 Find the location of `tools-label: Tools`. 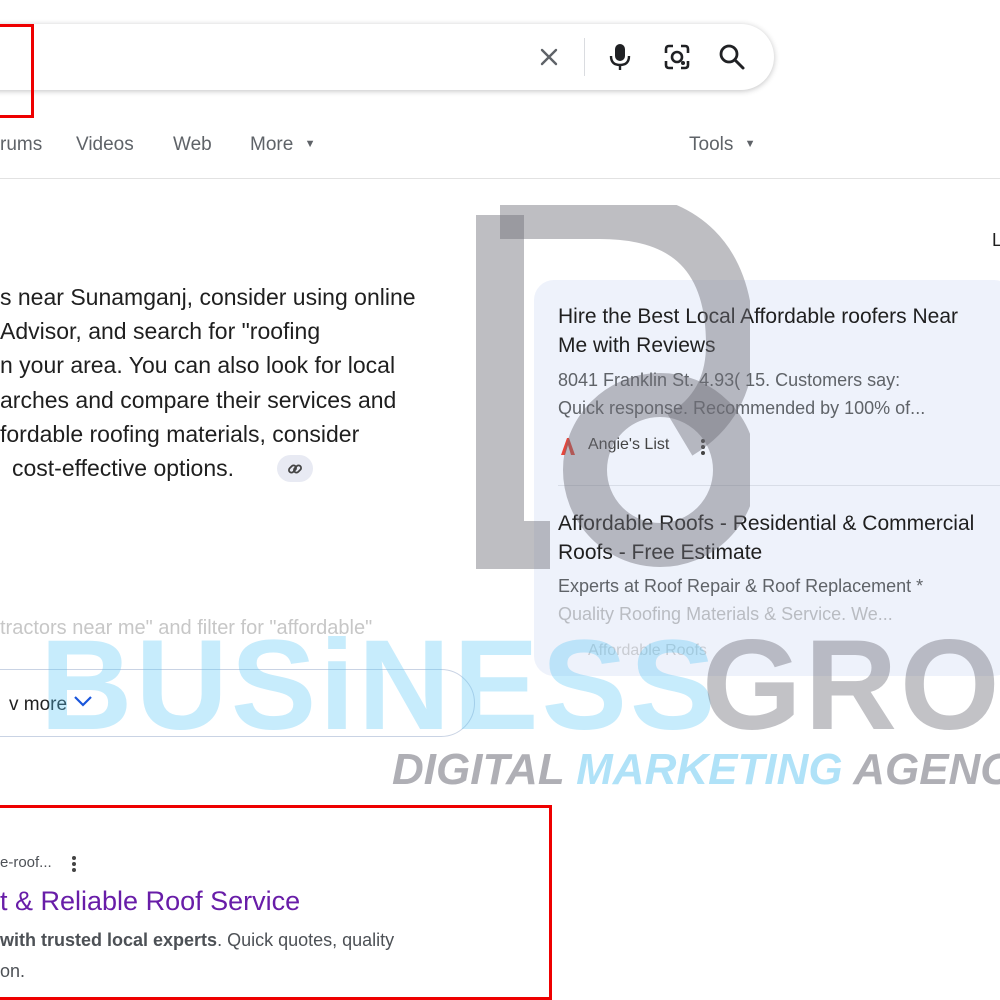

tools-label: Tools is located at coordinates (711, 144).